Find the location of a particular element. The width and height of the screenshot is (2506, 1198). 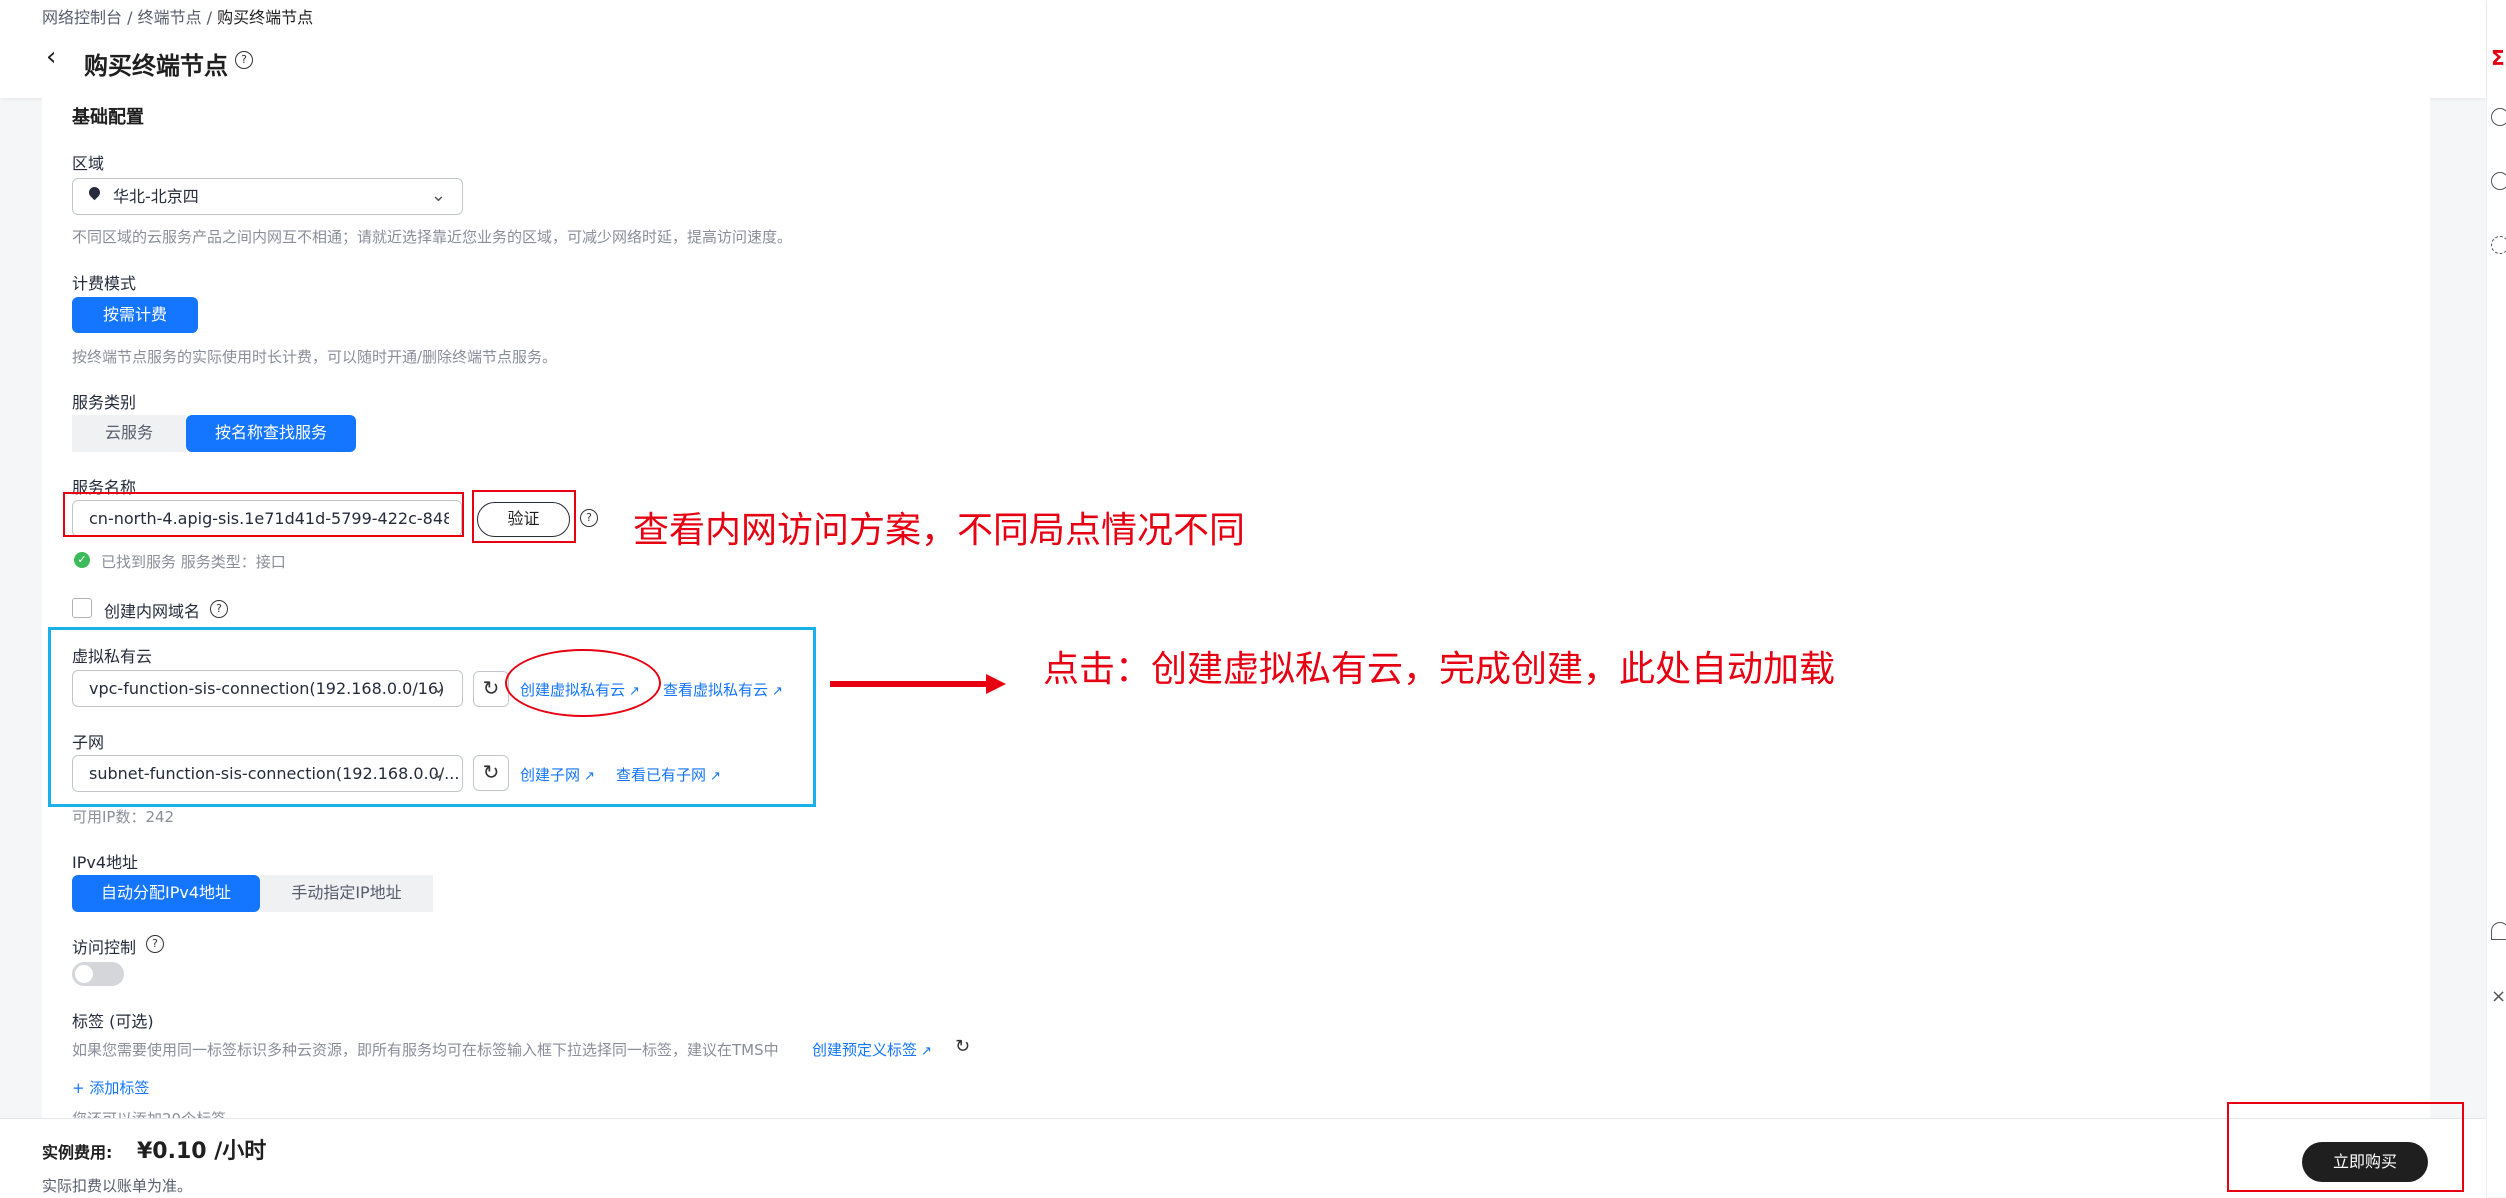

close-icon: × is located at coordinates (2498, 996).